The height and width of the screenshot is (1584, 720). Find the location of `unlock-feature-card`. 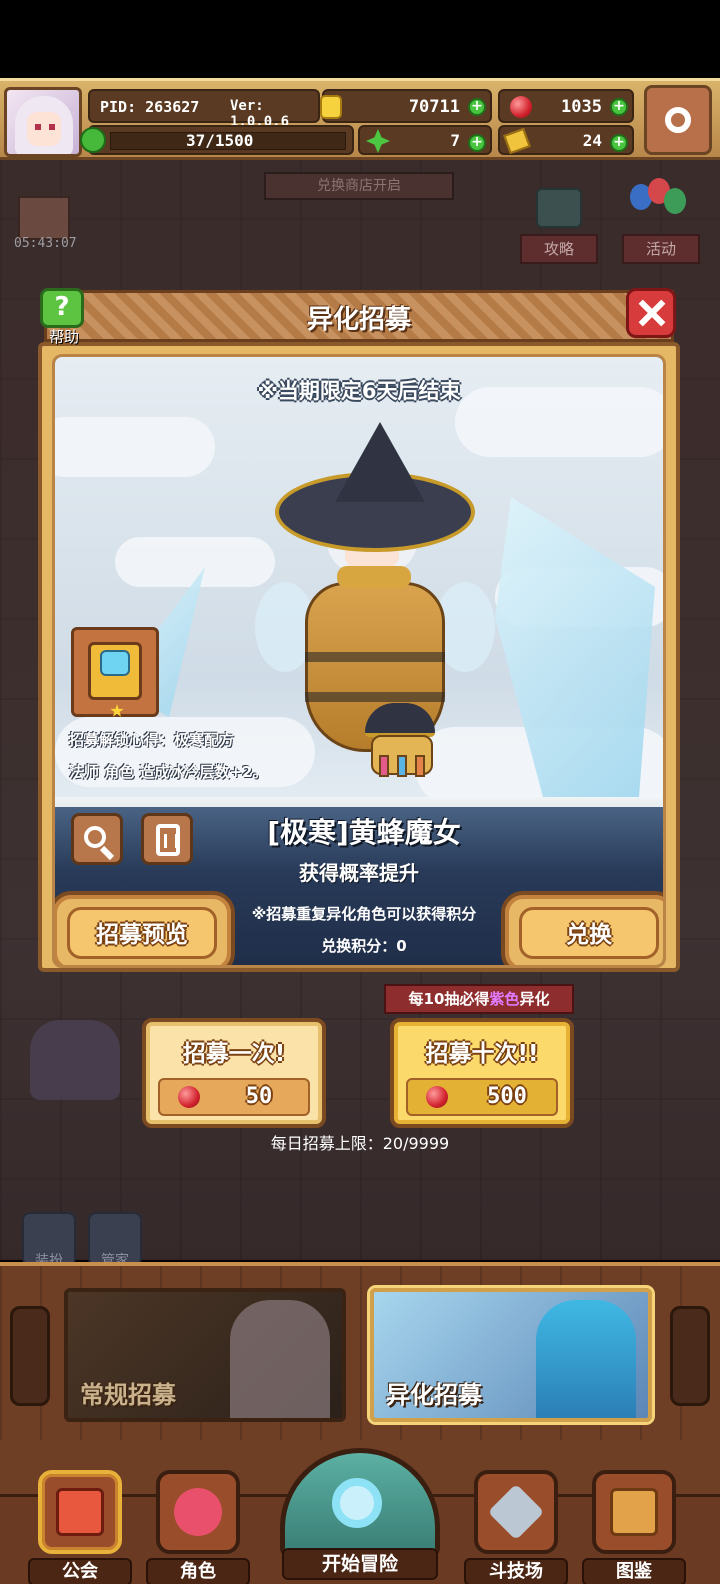

unlock-feature-card is located at coordinates (115, 672).